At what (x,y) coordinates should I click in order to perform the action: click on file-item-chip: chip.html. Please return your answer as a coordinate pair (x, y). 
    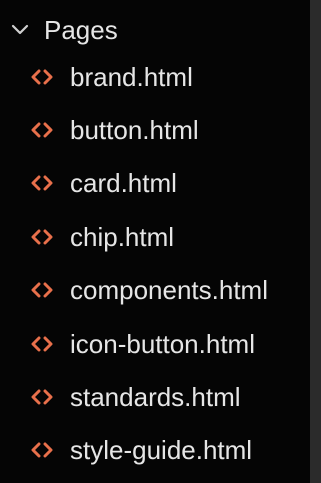
    Looking at the image, I should click on (155, 236).